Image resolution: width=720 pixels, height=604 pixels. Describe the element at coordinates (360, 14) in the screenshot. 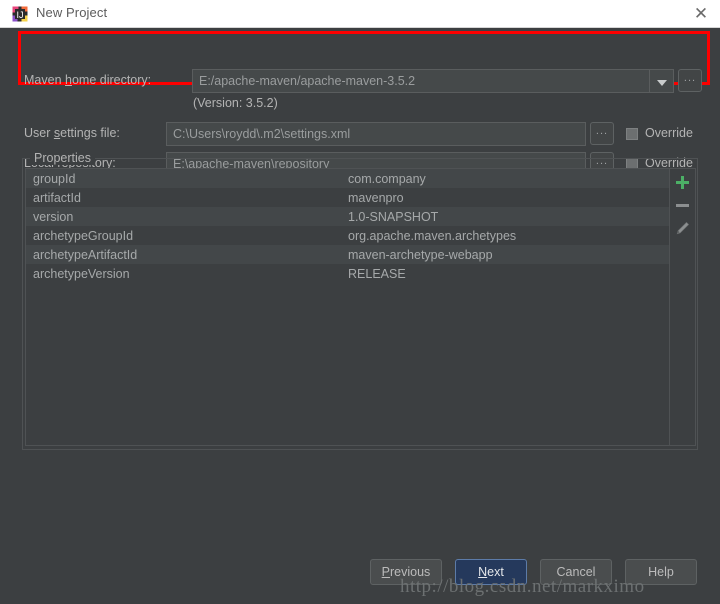

I see `title-bar: IJ New Project ✕` at that location.